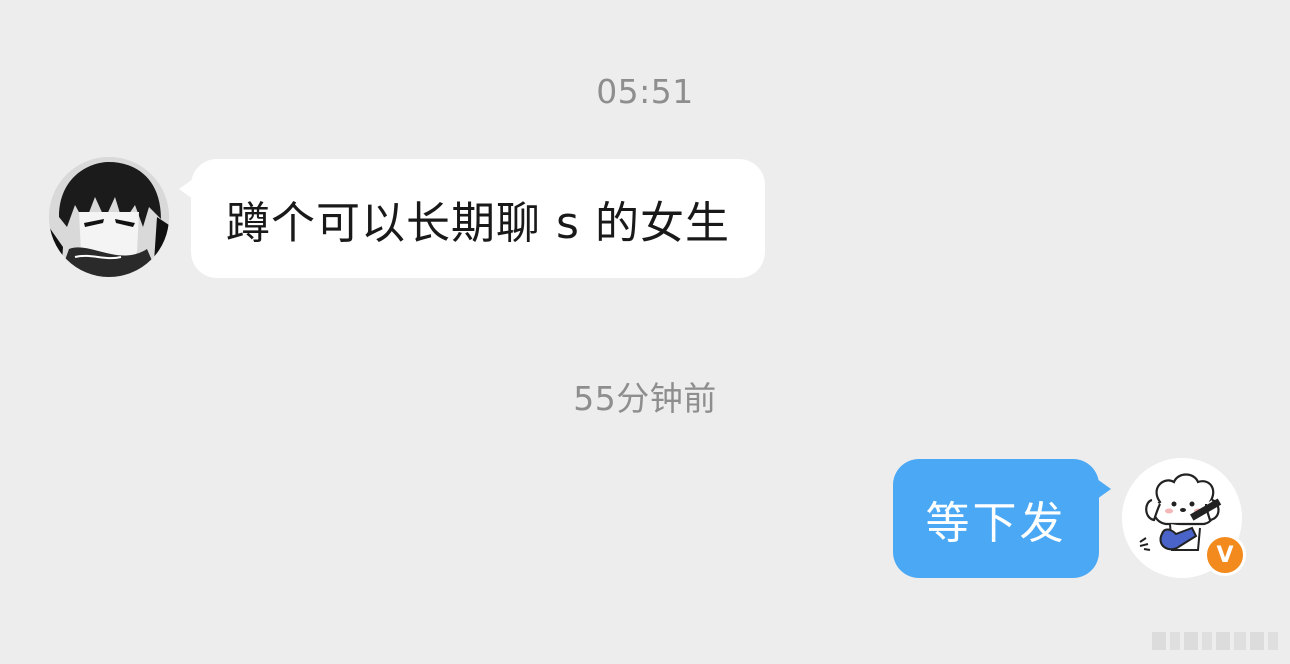 The image size is (1290, 664). Describe the element at coordinates (1225, 555) in the screenshot. I see `verified-badge: V` at that location.